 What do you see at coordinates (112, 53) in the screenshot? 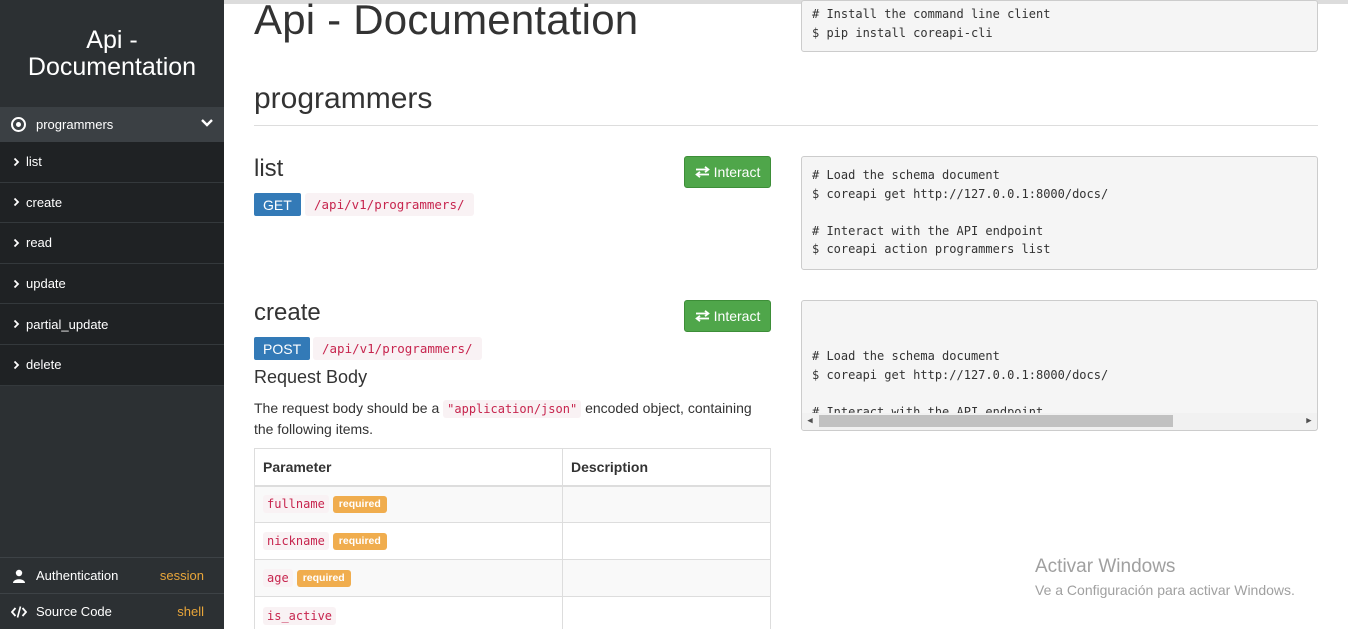
I see `sidebar-brand: Api - Documentation` at bounding box center [112, 53].